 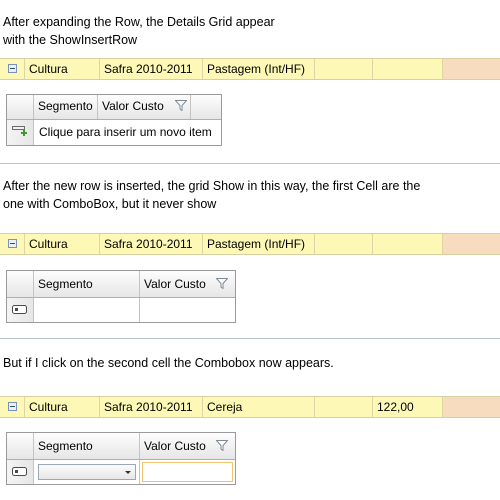 What do you see at coordinates (110, 204) in the screenshot?
I see `caption-2-line-2: one with ComboBox, but it never show` at bounding box center [110, 204].